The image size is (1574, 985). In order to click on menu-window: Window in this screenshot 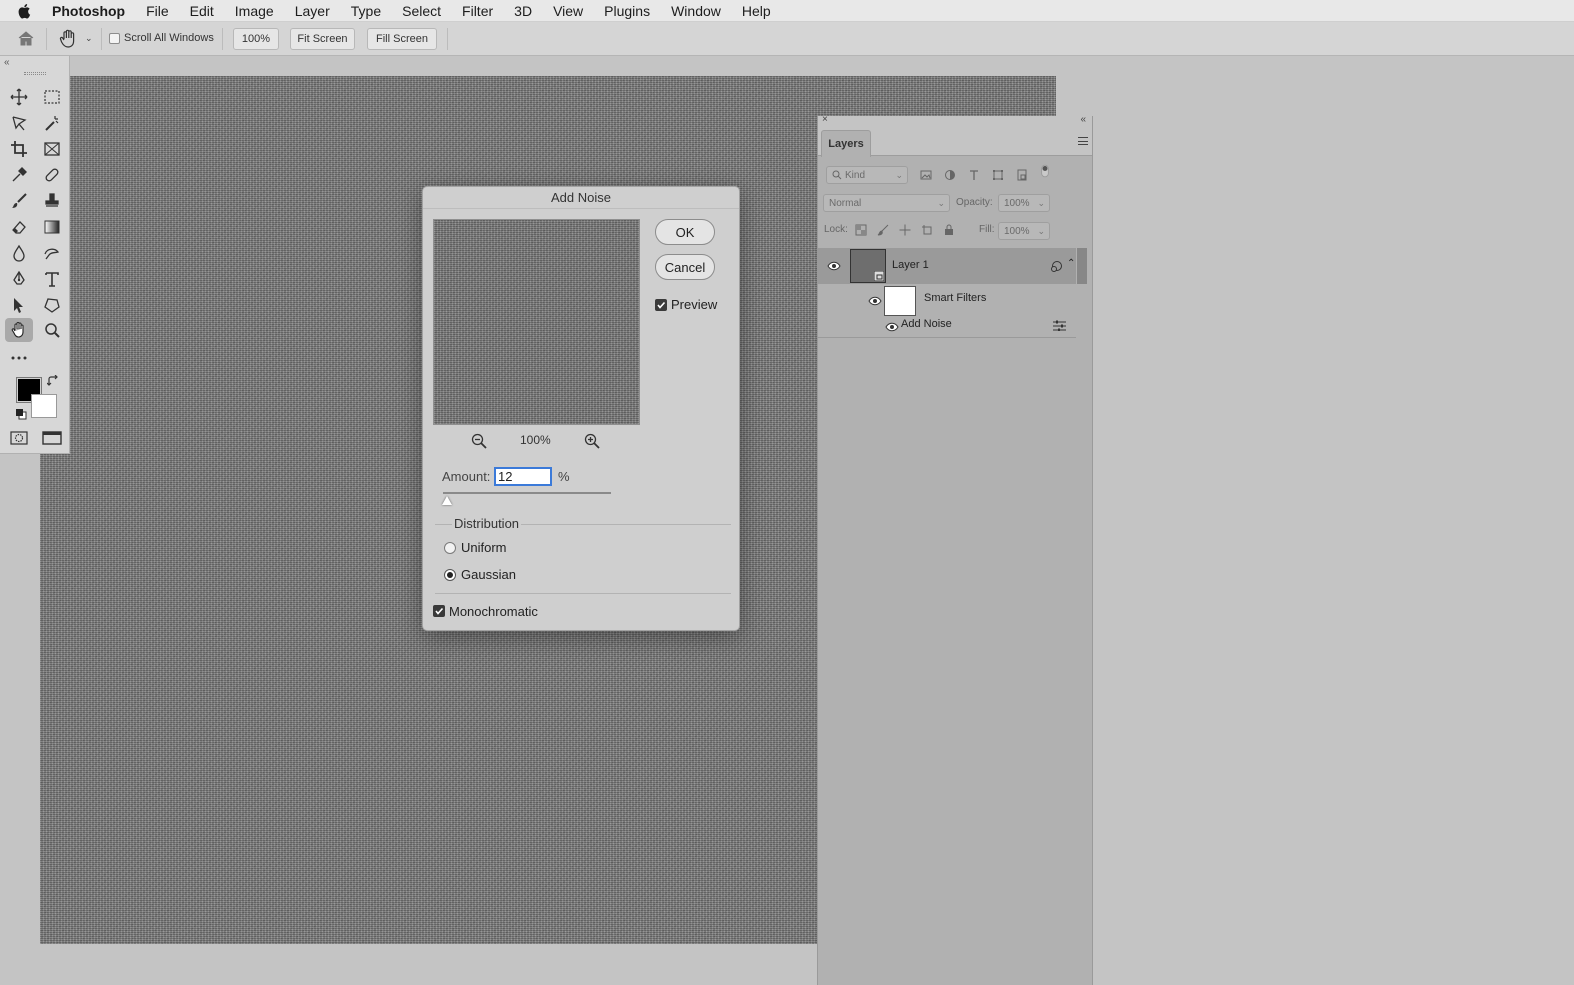, I will do `click(696, 11)`.